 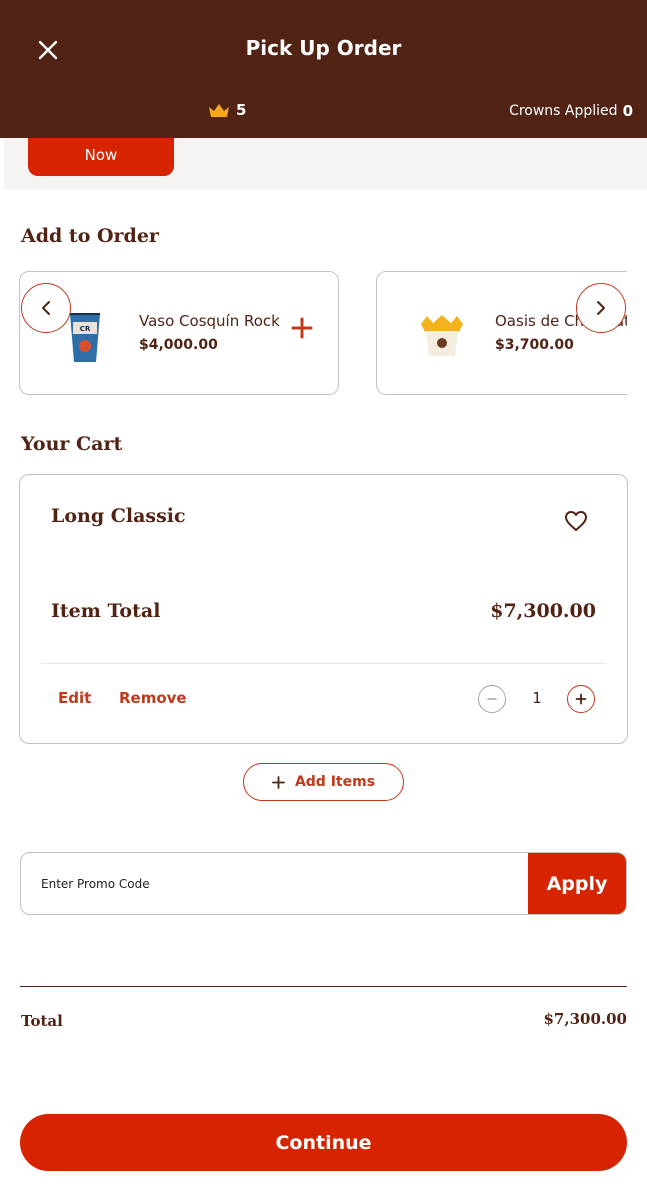 I want to click on decrement-button, so click(x=492, y=699).